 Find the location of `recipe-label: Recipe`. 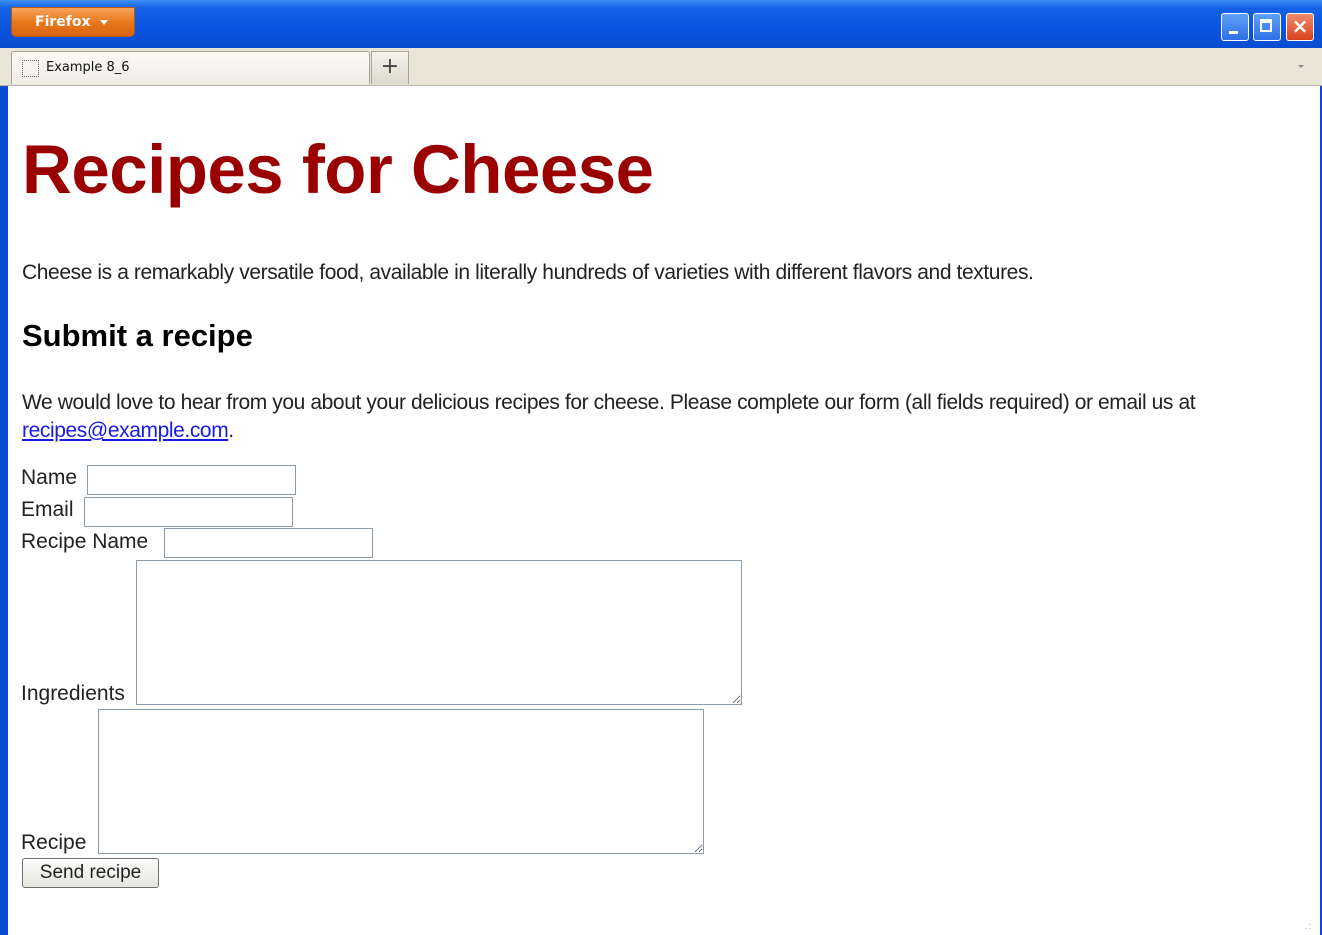

recipe-label: Recipe is located at coordinates (54, 842).